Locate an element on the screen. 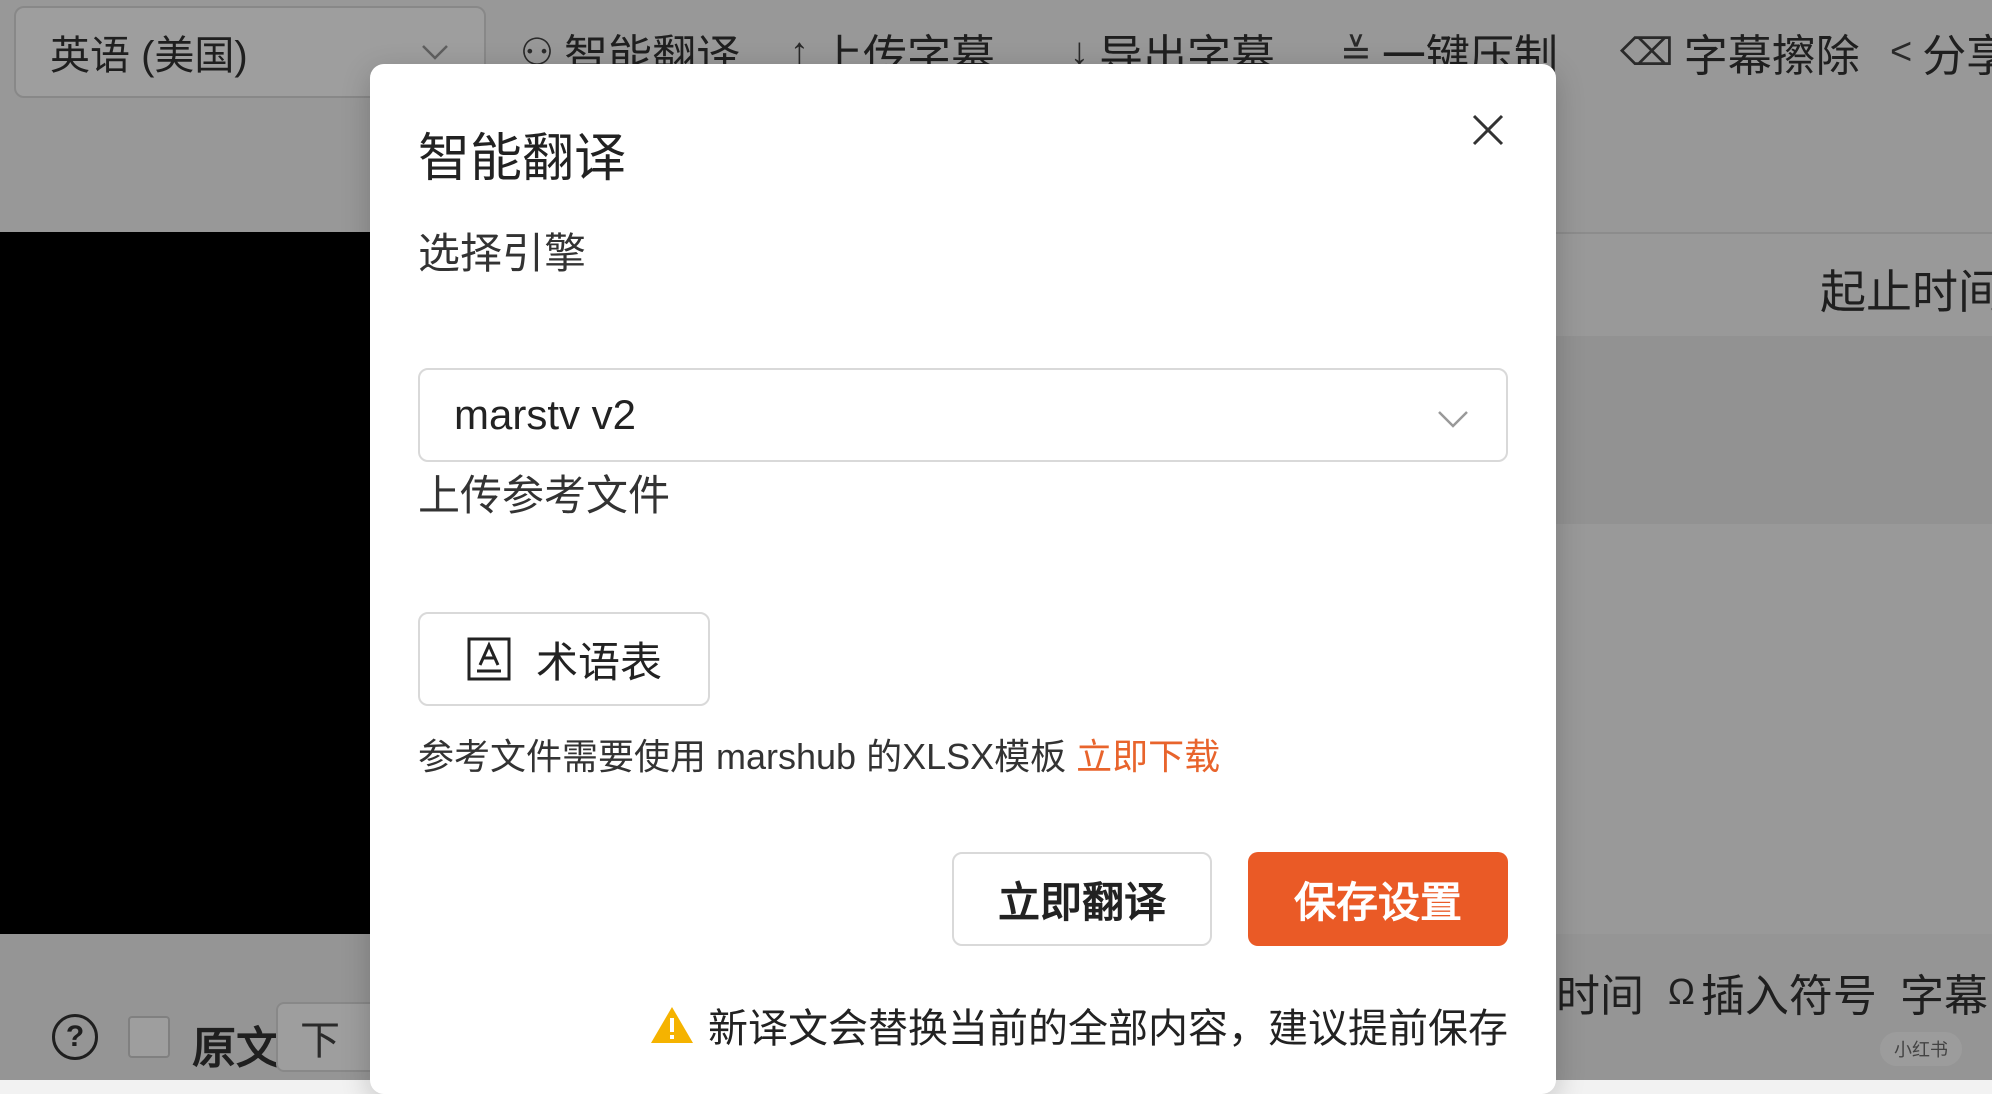 This screenshot has height=1094, width=1992. chevron-down-icon is located at coordinates (1453, 419).